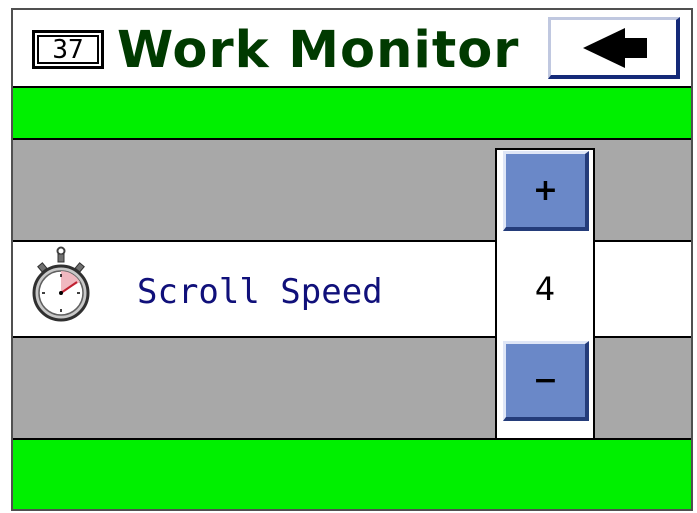  I want to click on status-bar-bottom, so click(352, 474).